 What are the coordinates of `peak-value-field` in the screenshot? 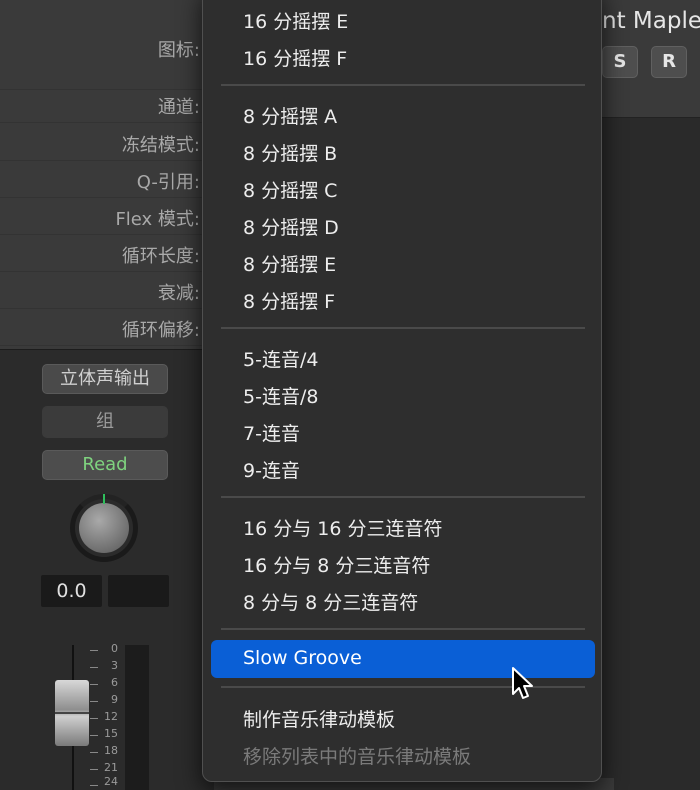 It's located at (138, 591).